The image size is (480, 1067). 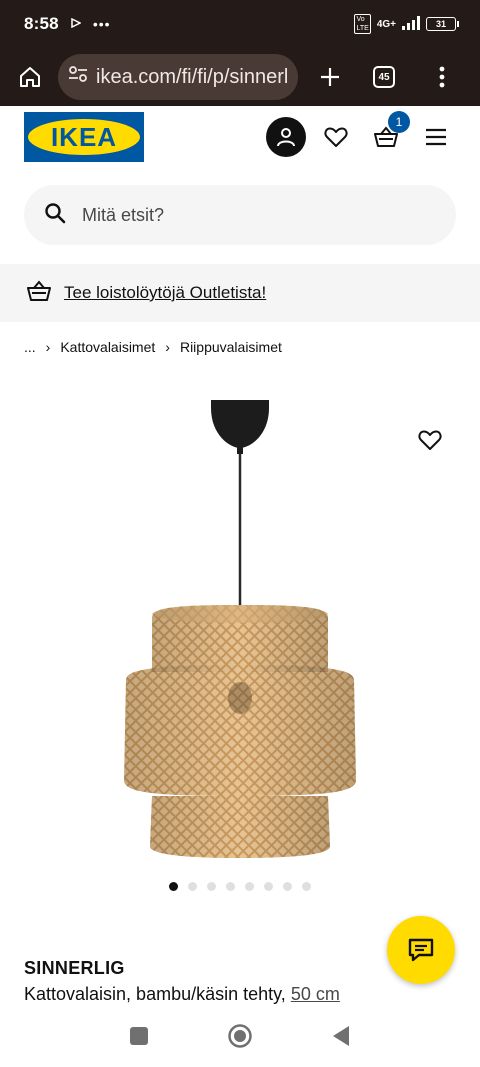 I want to click on site-settings-icon, so click(x=78, y=77).